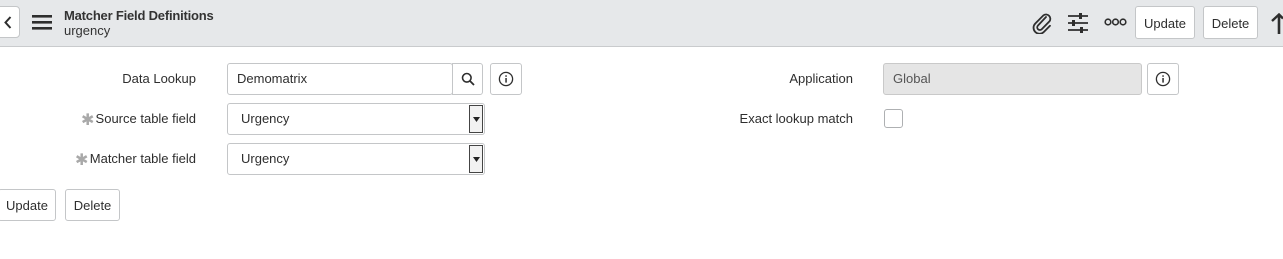 The height and width of the screenshot is (259, 1283). I want to click on lookup-search-button, so click(467, 79).